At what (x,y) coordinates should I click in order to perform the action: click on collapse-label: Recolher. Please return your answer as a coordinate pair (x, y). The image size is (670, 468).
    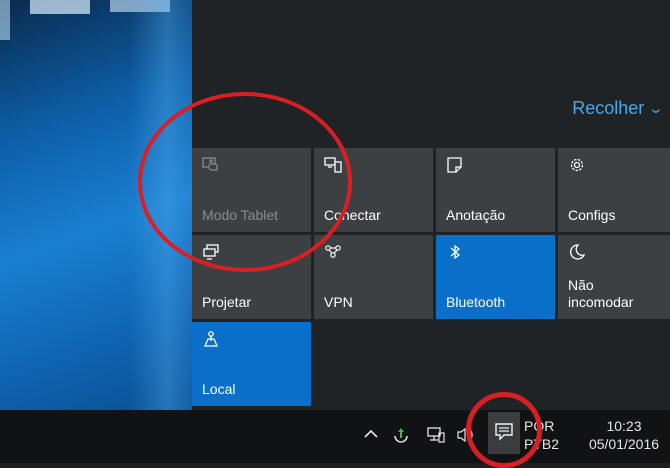
    Looking at the image, I should click on (608, 108).